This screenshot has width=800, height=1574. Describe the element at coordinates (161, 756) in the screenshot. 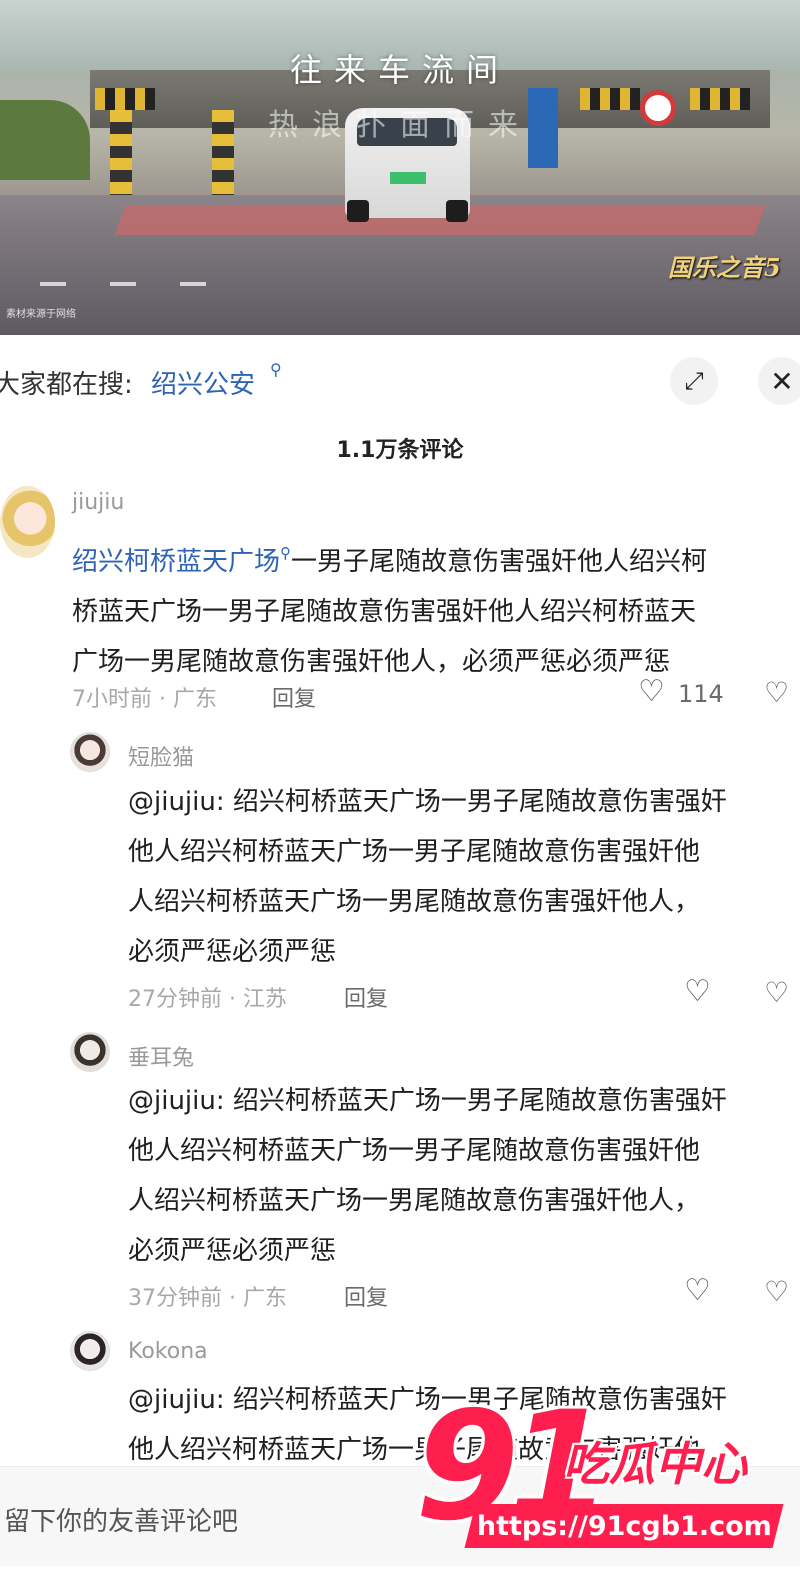

I see `reply-username: 短脸猫` at that location.